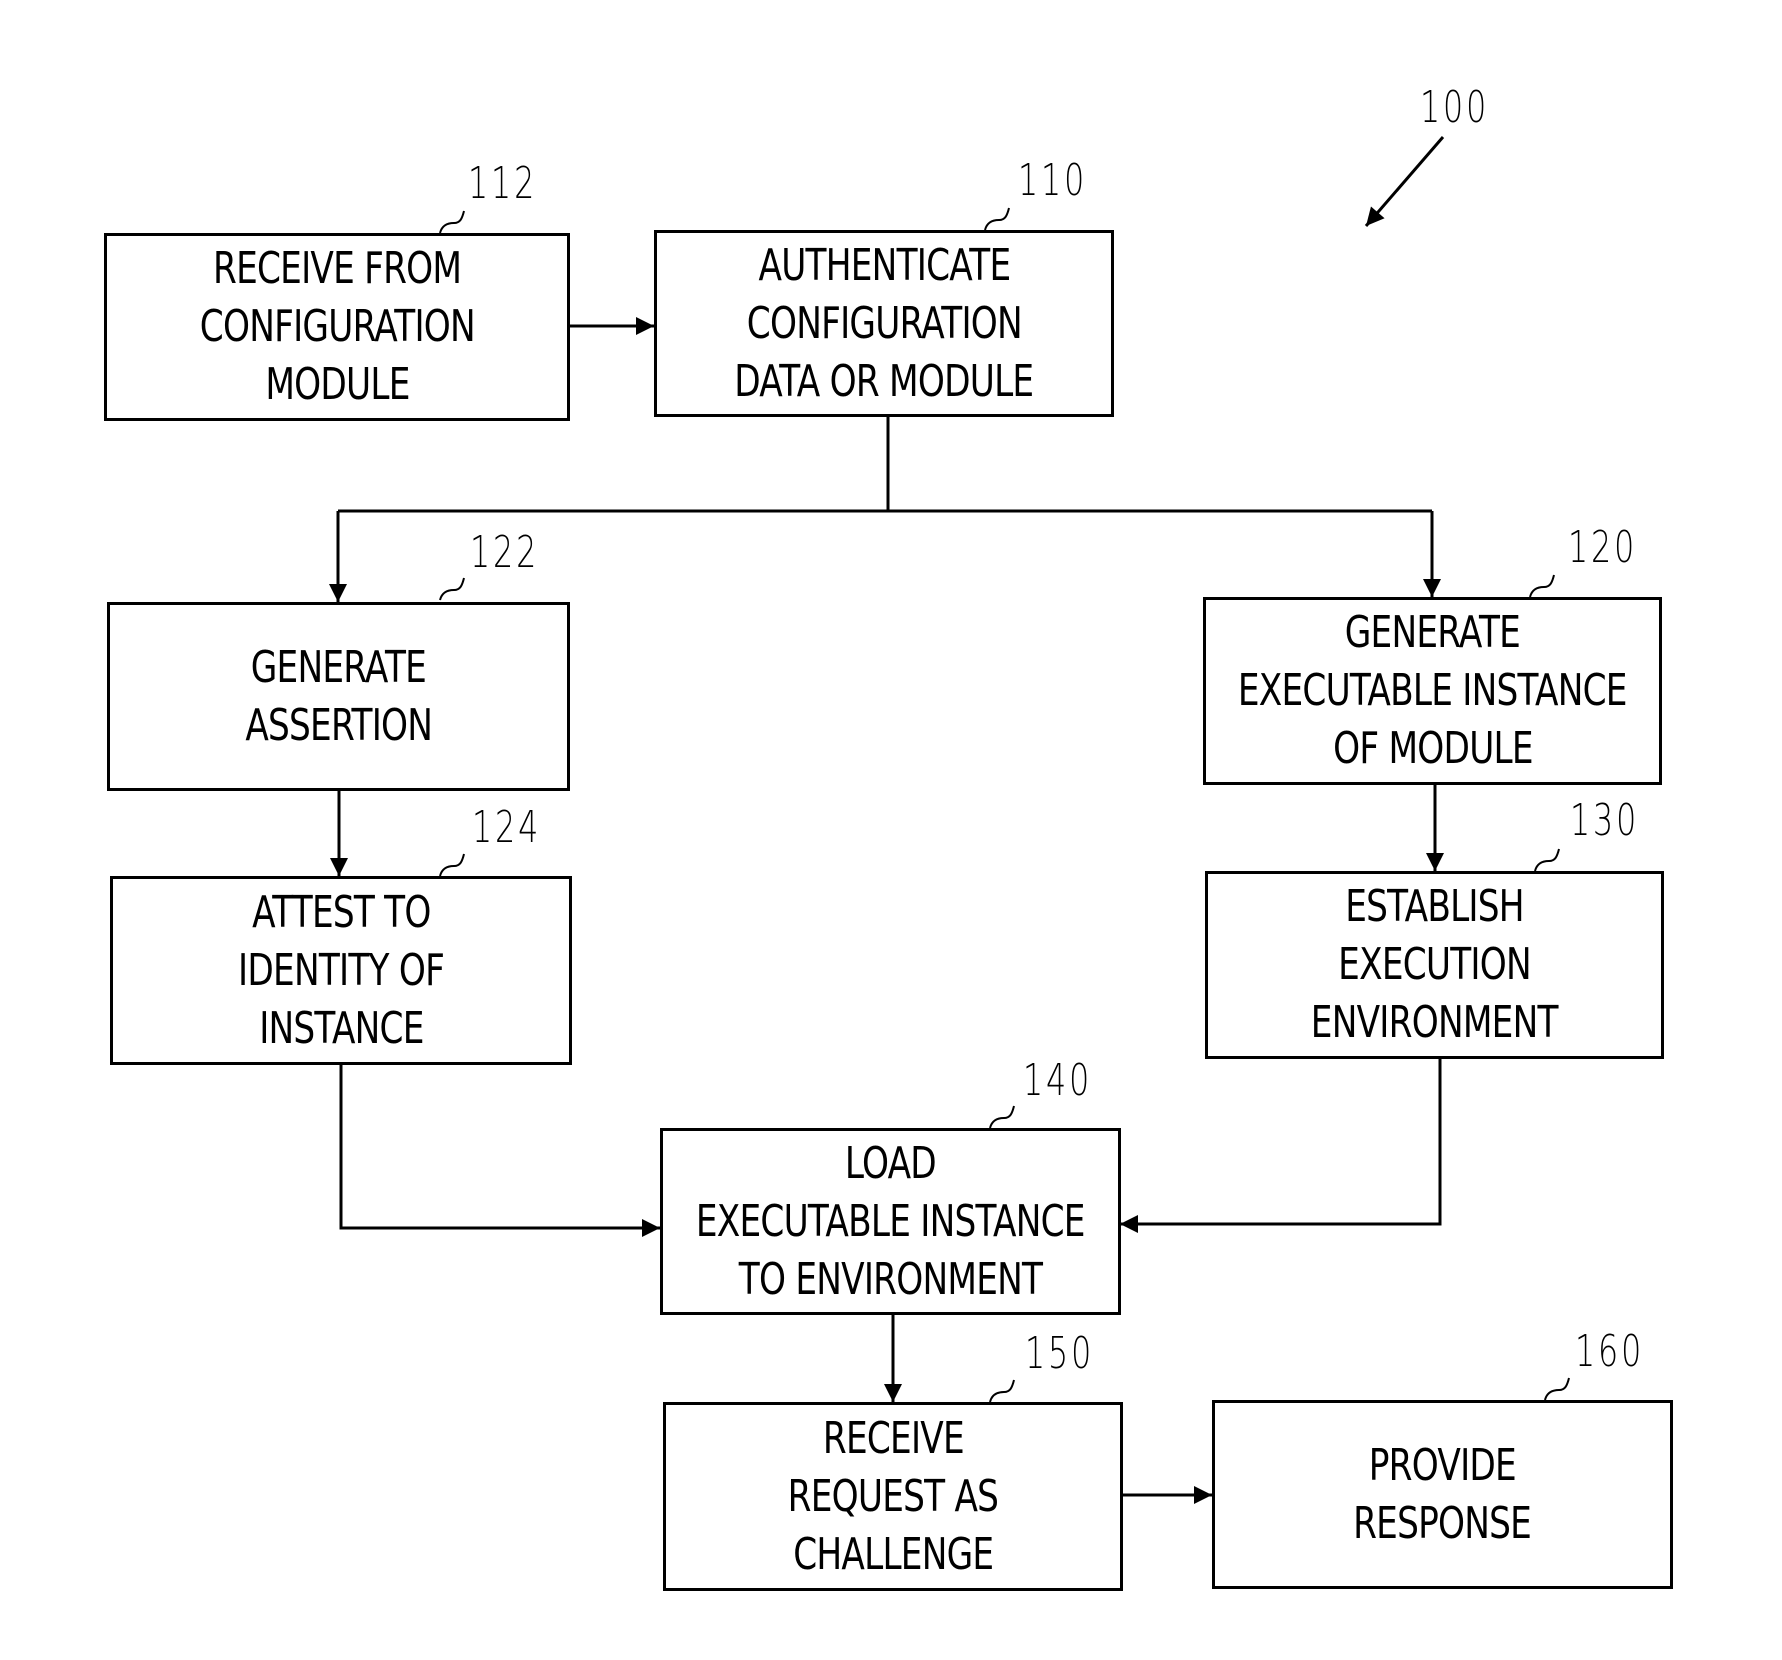 This screenshot has height=1660, width=1782. I want to click on step-160-ref: 160, so click(1610, 1351).